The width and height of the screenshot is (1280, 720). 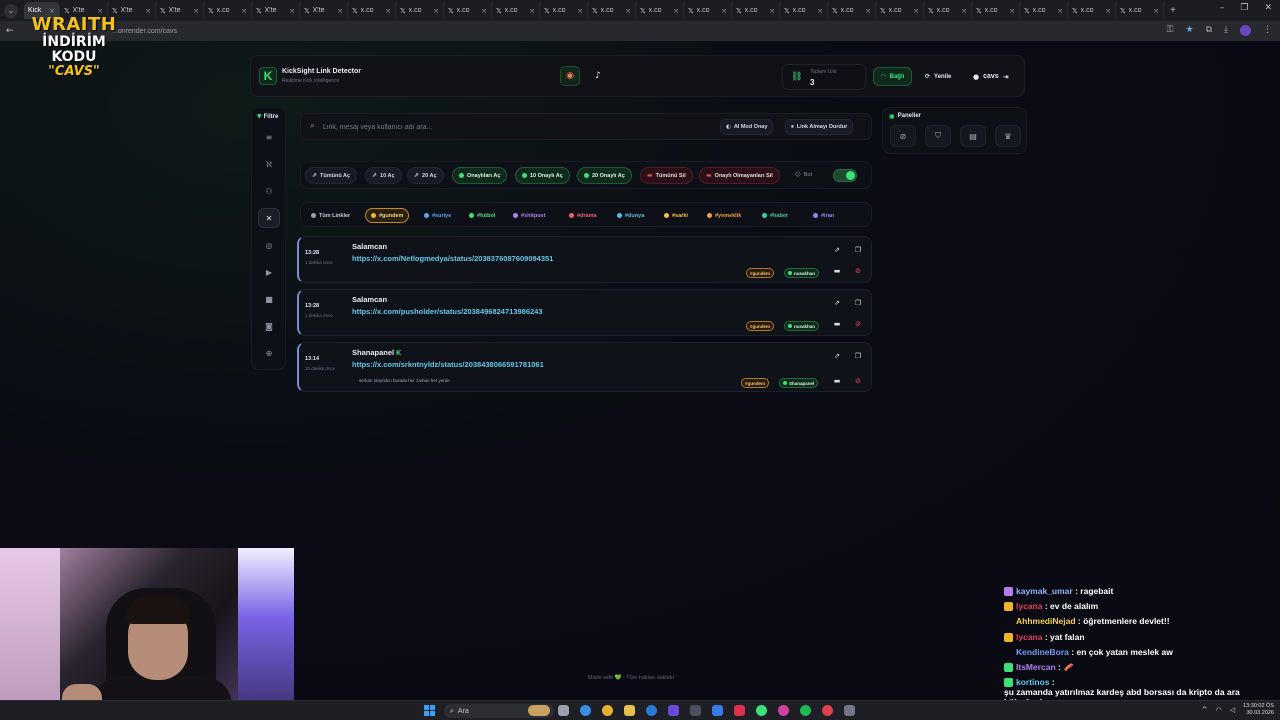 What do you see at coordinates (269, 326) in the screenshot?
I see `filter-camera-icon: ◙` at bounding box center [269, 326].